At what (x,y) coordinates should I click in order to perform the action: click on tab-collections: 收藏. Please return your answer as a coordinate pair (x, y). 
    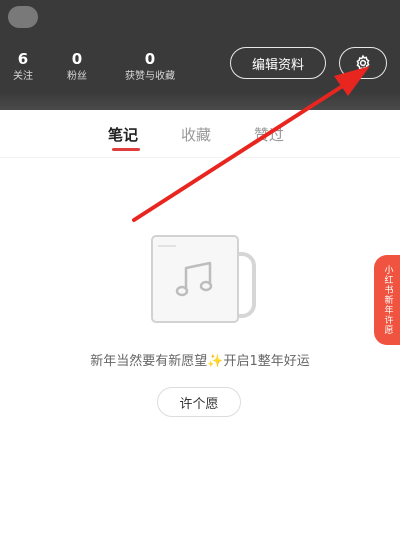
    Looking at the image, I should click on (196, 134).